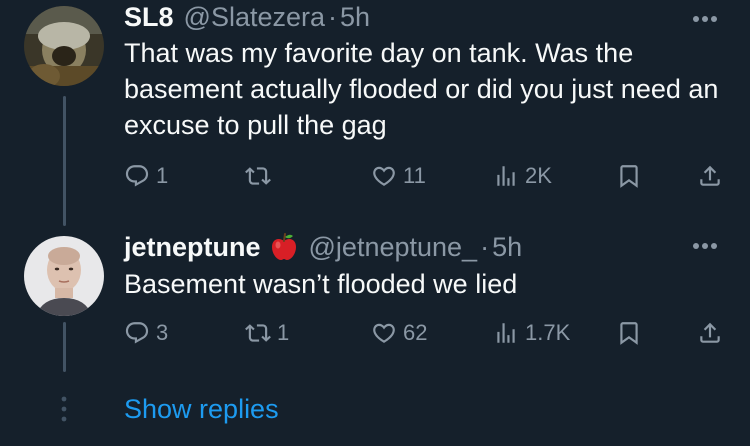 This screenshot has height=446, width=750. Describe the element at coordinates (162, 332) in the screenshot. I see `reply-count: 3` at that location.